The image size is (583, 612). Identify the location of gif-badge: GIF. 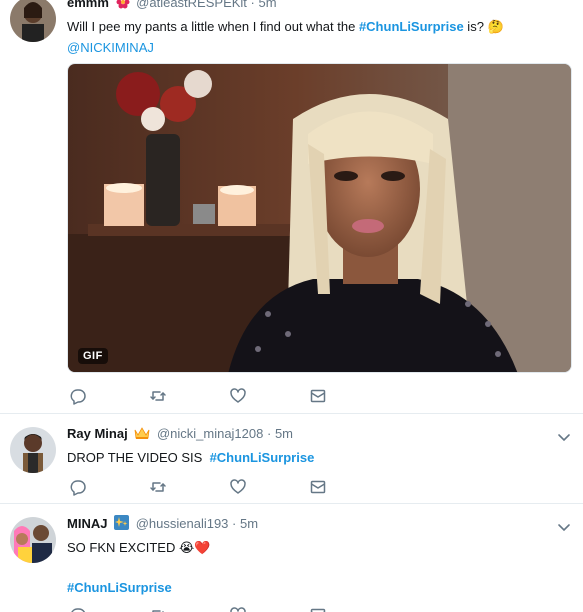
(93, 356).